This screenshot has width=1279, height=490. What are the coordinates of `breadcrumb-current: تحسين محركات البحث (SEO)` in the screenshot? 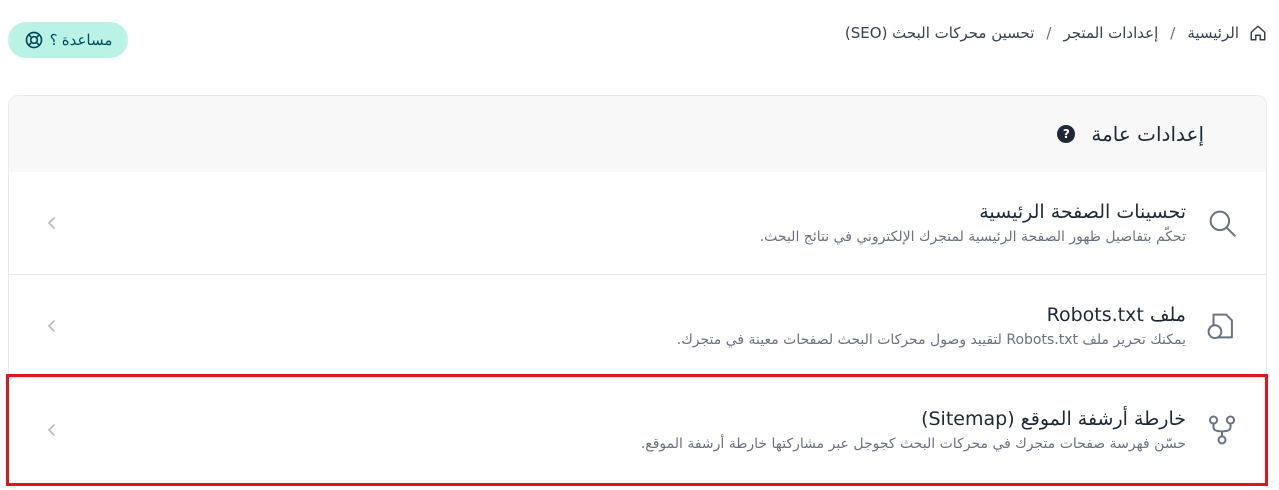 It's located at (939, 33).